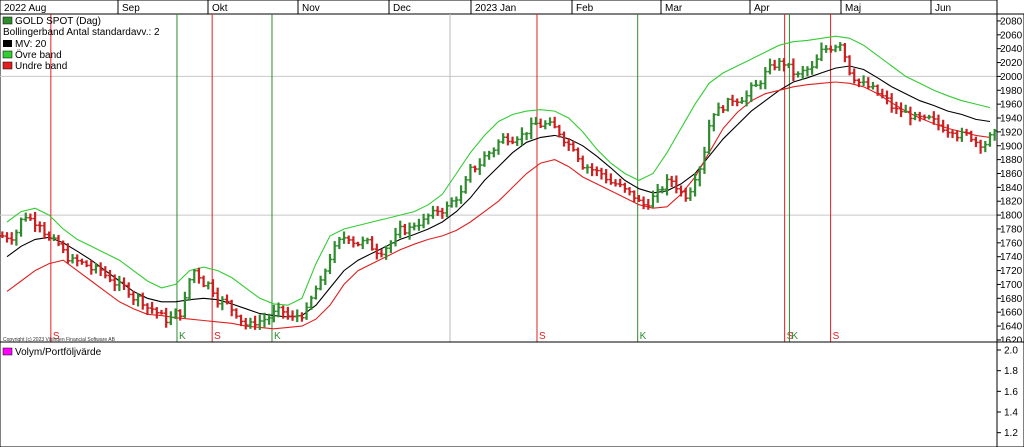  Describe the element at coordinates (402, 8) in the screenshot. I see `x-tick-label: Dec` at that location.